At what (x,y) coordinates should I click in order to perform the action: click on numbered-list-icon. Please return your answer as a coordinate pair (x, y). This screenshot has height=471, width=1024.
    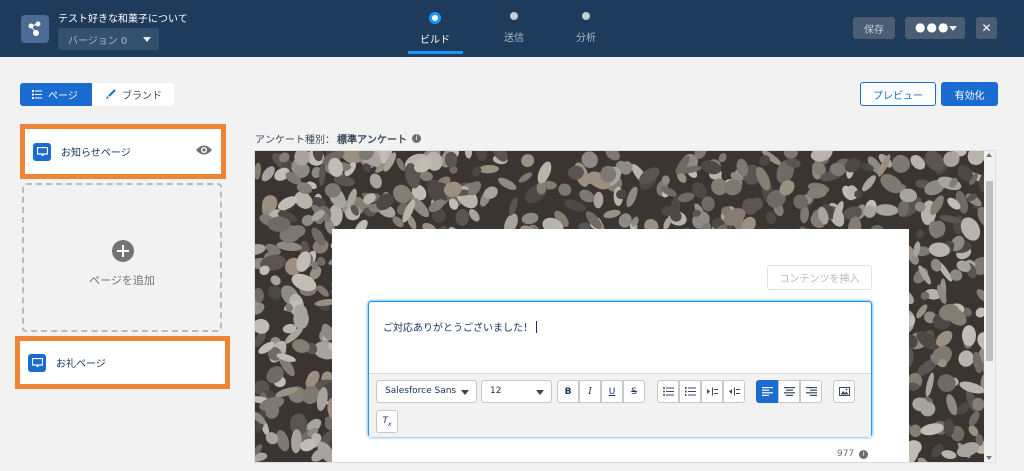
    Looking at the image, I should click on (690, 391).